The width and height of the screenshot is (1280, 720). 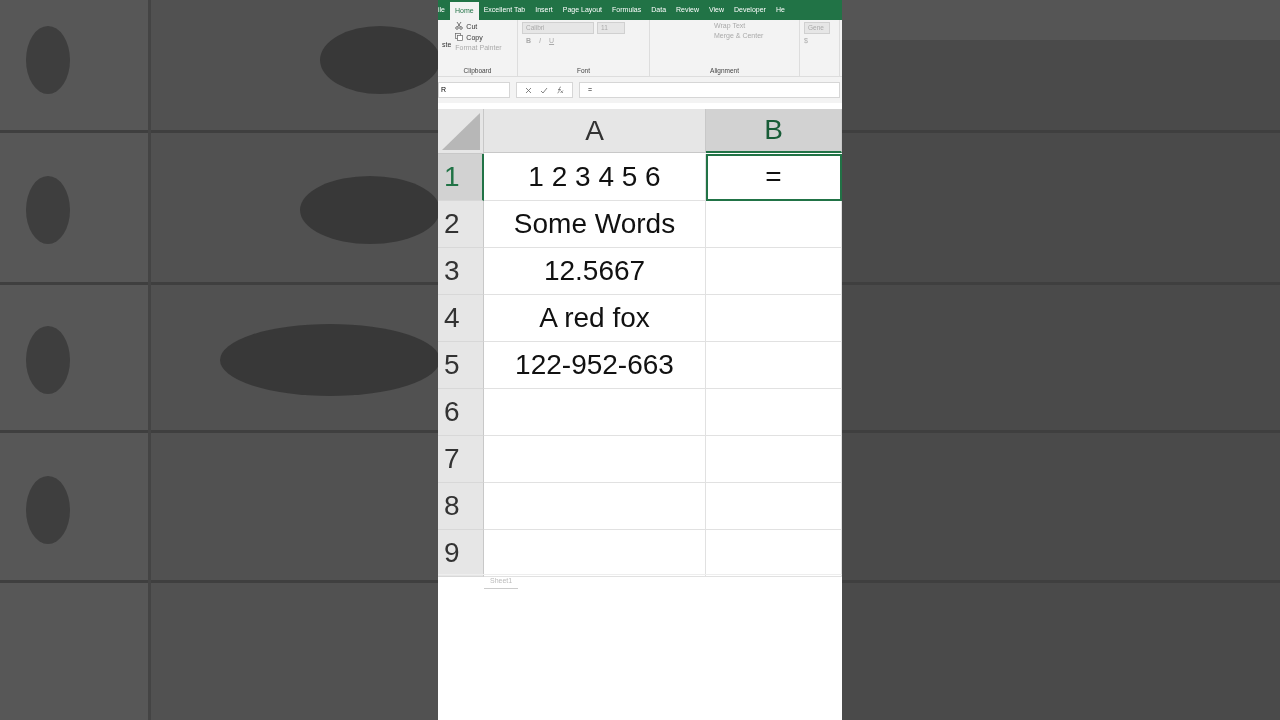 I want to click on check-icon, so click(x=544, y=90).